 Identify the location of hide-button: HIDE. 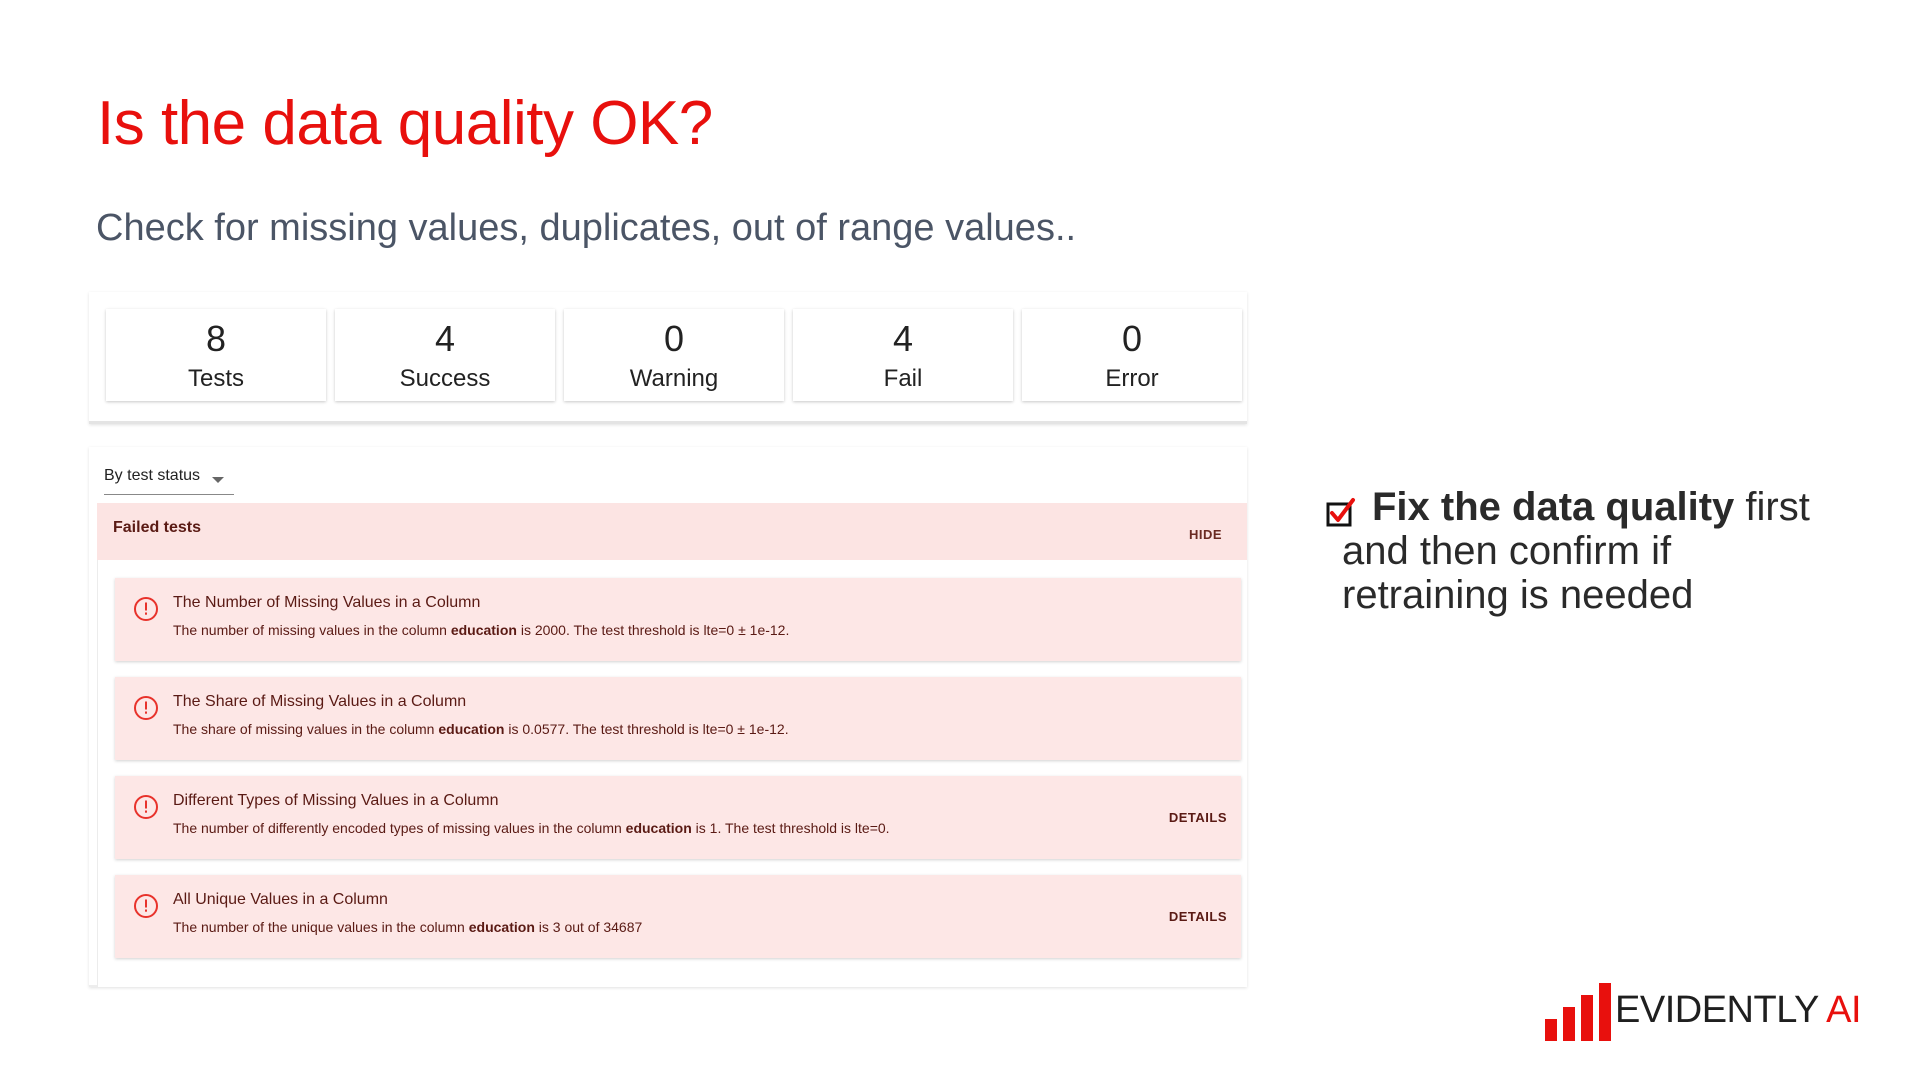
(1205, 534).